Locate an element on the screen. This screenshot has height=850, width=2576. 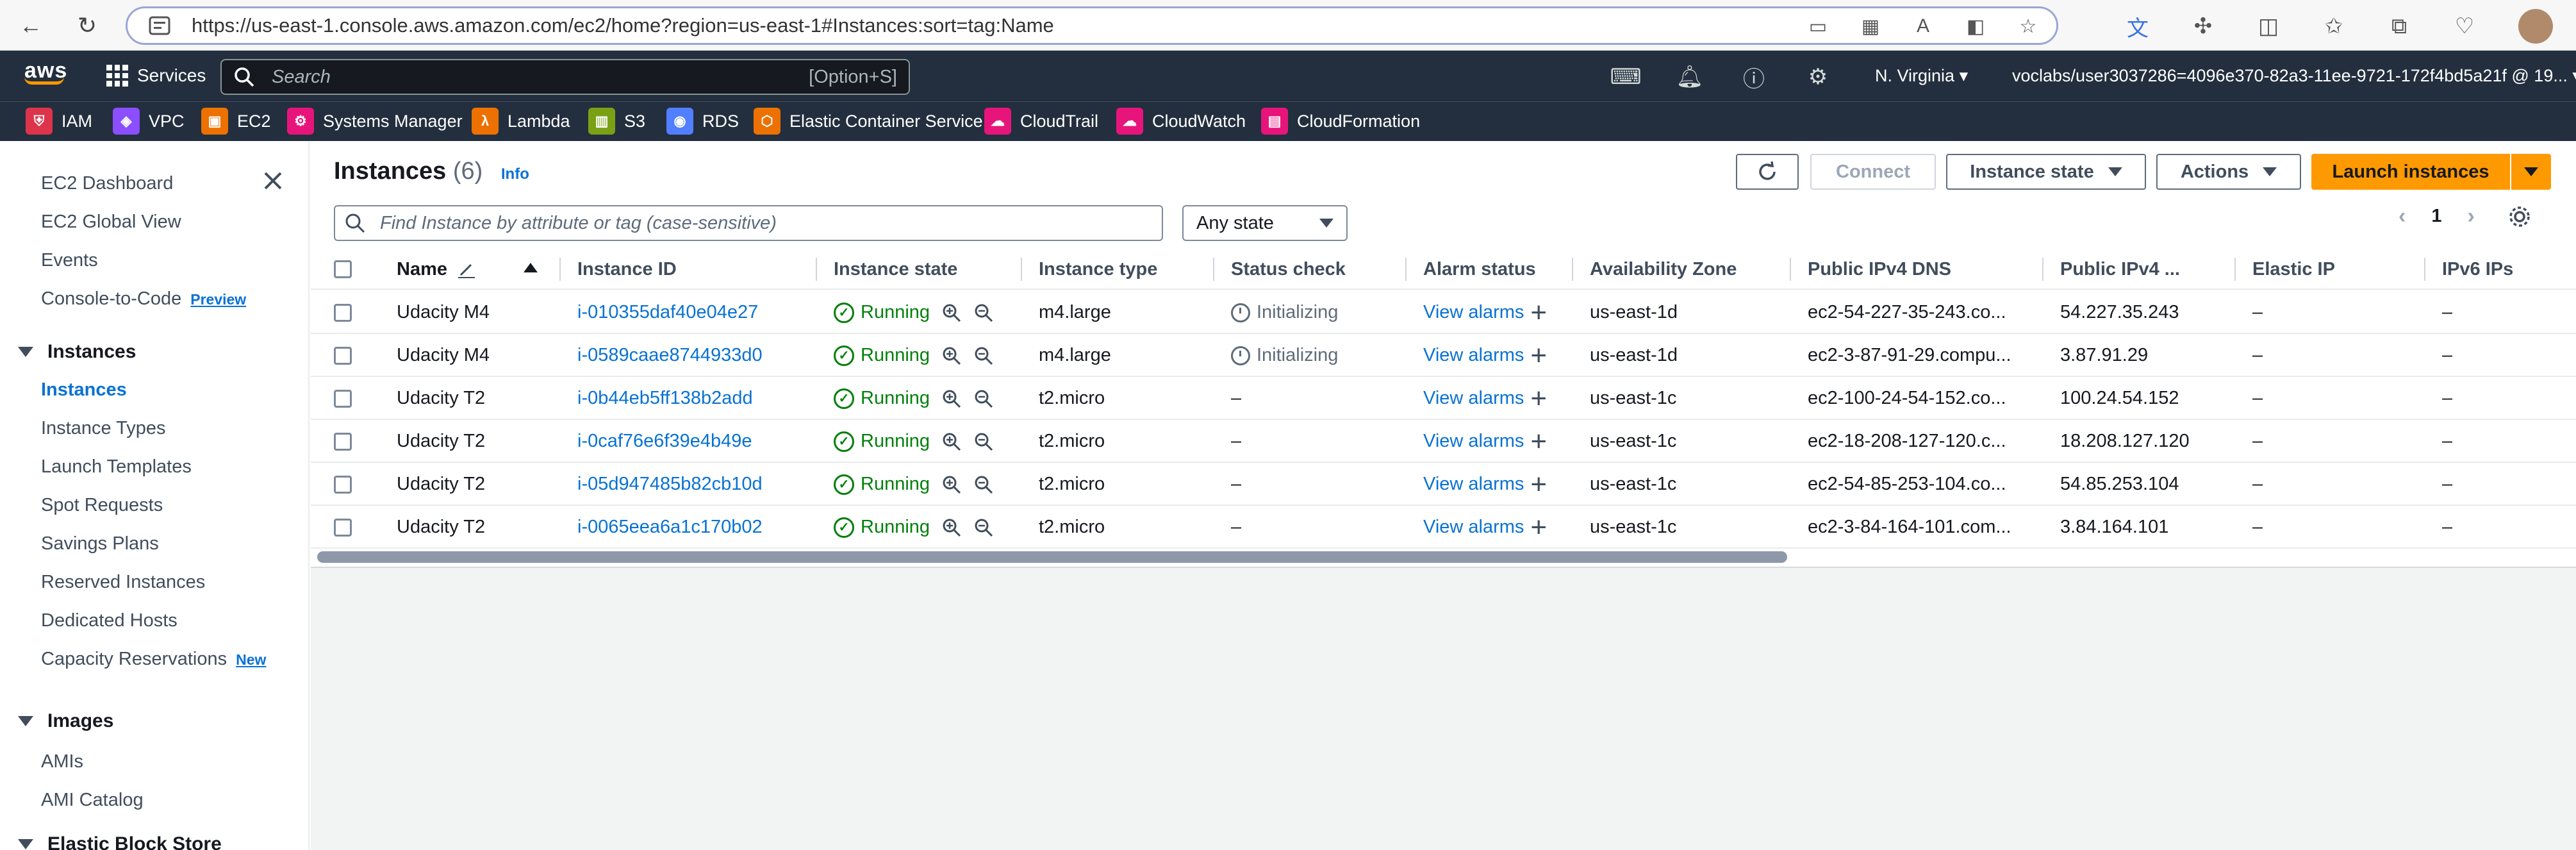
aws-logo: aws is located at coordinates (45, 72).